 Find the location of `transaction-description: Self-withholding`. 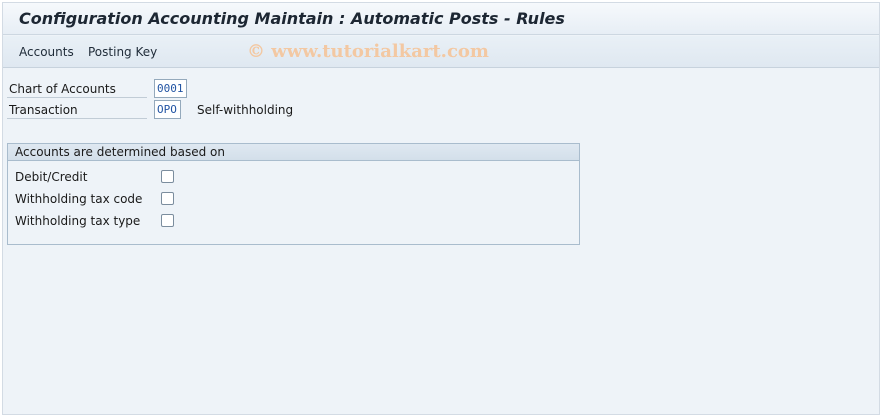

transaction-description: Self-withholding is located at coordinates (245, 110).